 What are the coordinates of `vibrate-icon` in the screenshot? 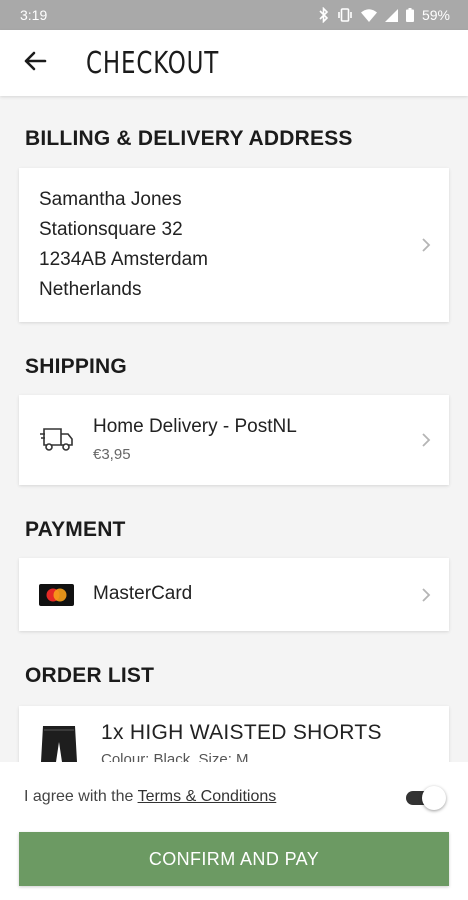 It's located at (345, 15).